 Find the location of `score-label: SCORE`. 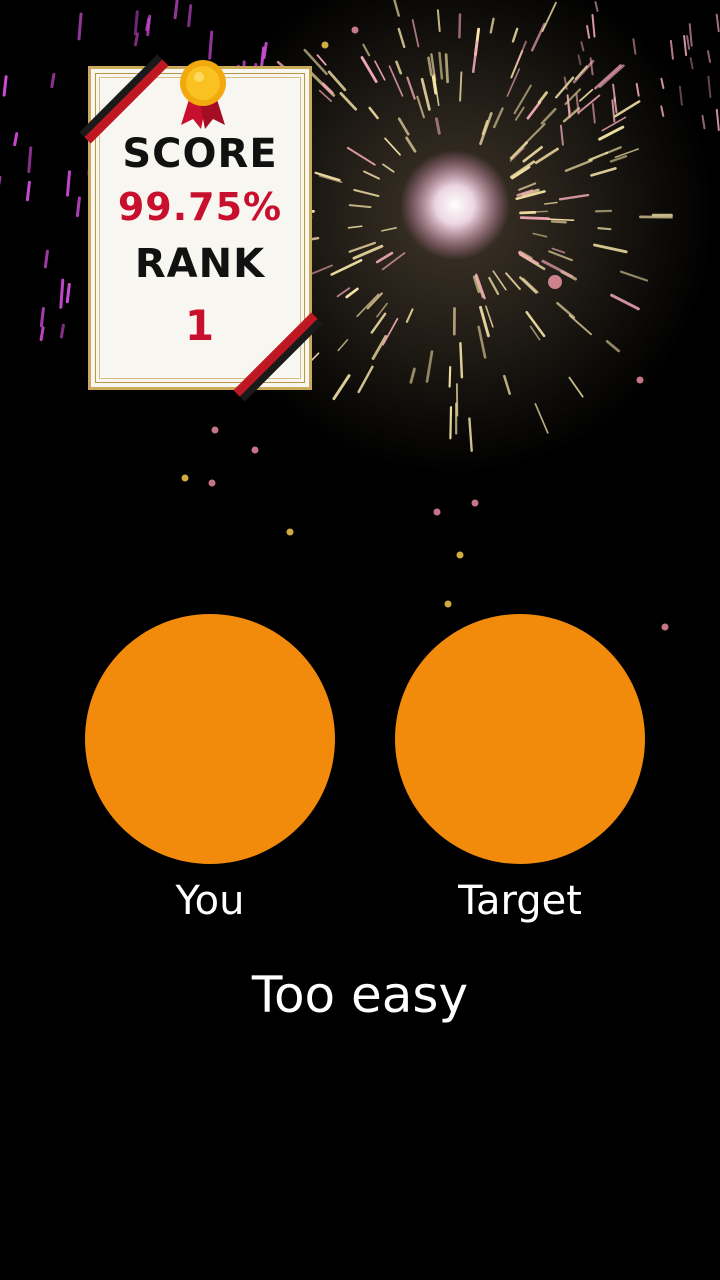

score-label: SCORE is located at coordinates (200, 154).